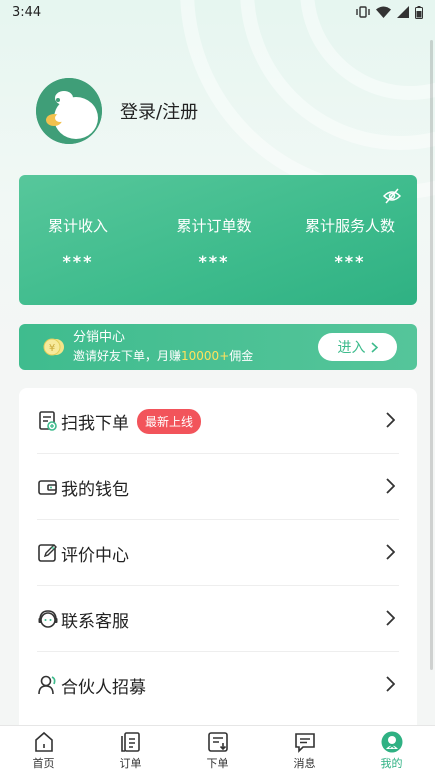 The image size is (435, 773). Describe the element at coordinates (159, 111) in the screenshot. I see `login-register-link: 登录/注册` at that location.